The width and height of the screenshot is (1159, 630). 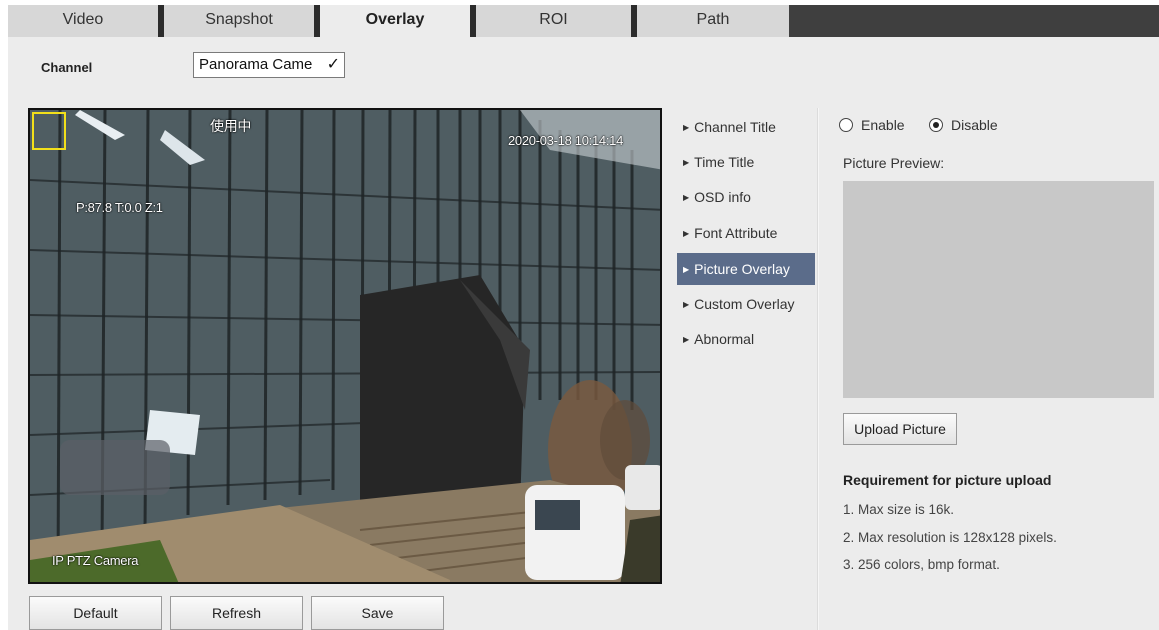 I want to click on picture-preview-area, so click(x=998, y=289).